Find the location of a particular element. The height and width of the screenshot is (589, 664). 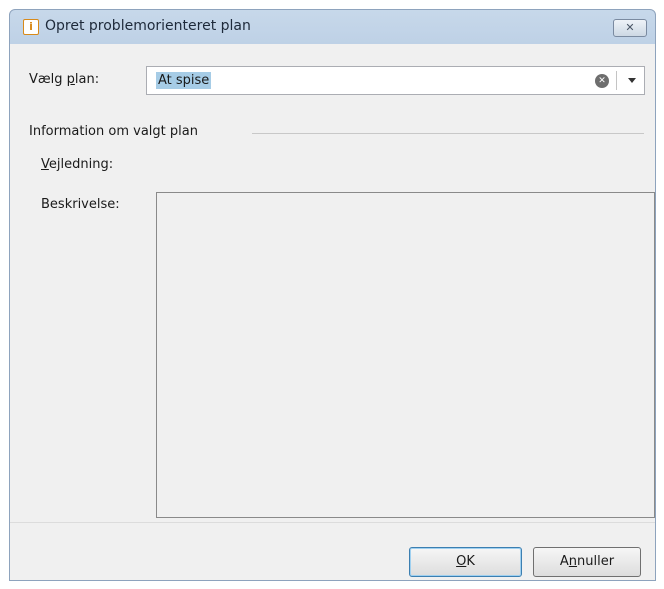

group-title: Information om valgt plan is located at coordinates (113, 131).